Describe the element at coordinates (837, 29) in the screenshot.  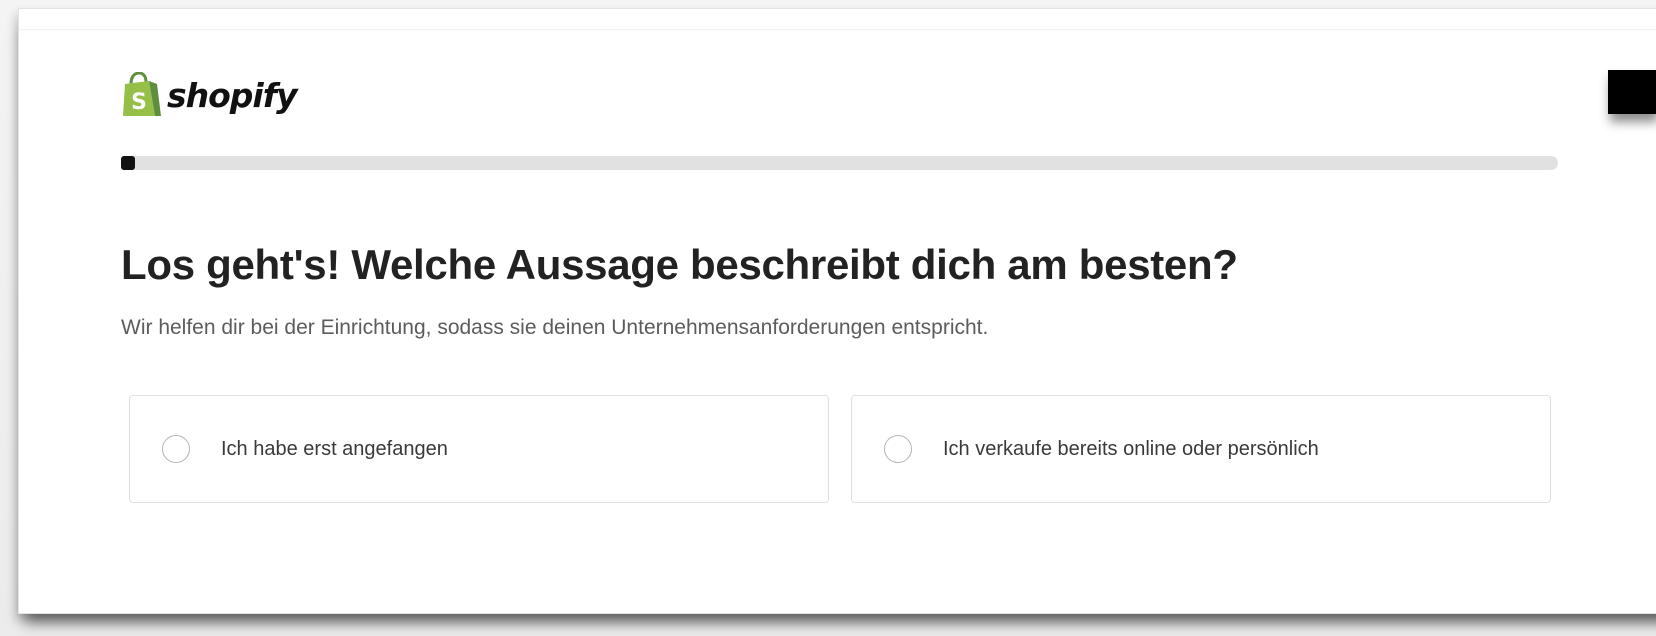
I see `window-top-divider` at that location.